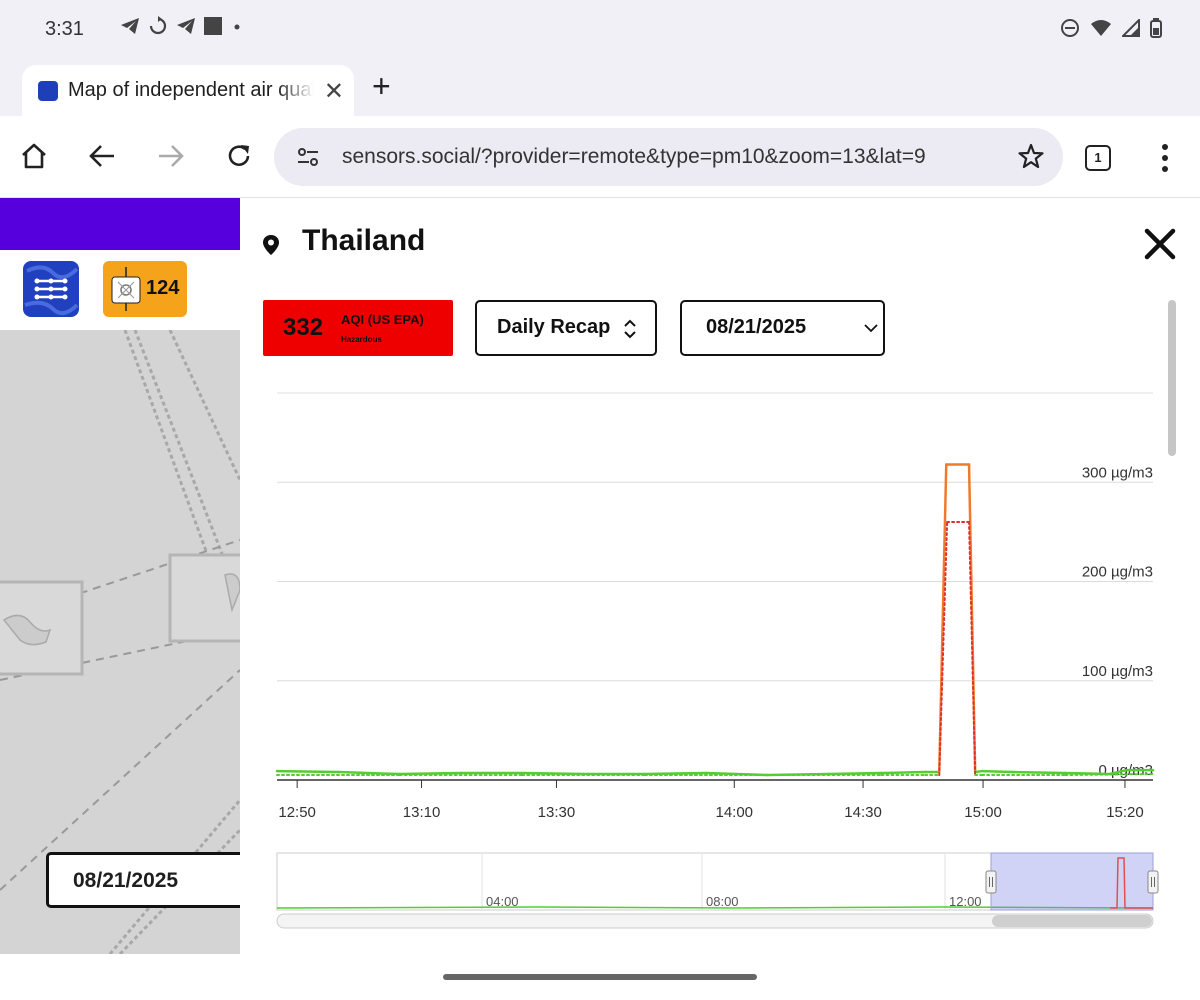  Describe the element at coordinates (1156, 28) in the screenshot. I see `battery-icon` at that location.